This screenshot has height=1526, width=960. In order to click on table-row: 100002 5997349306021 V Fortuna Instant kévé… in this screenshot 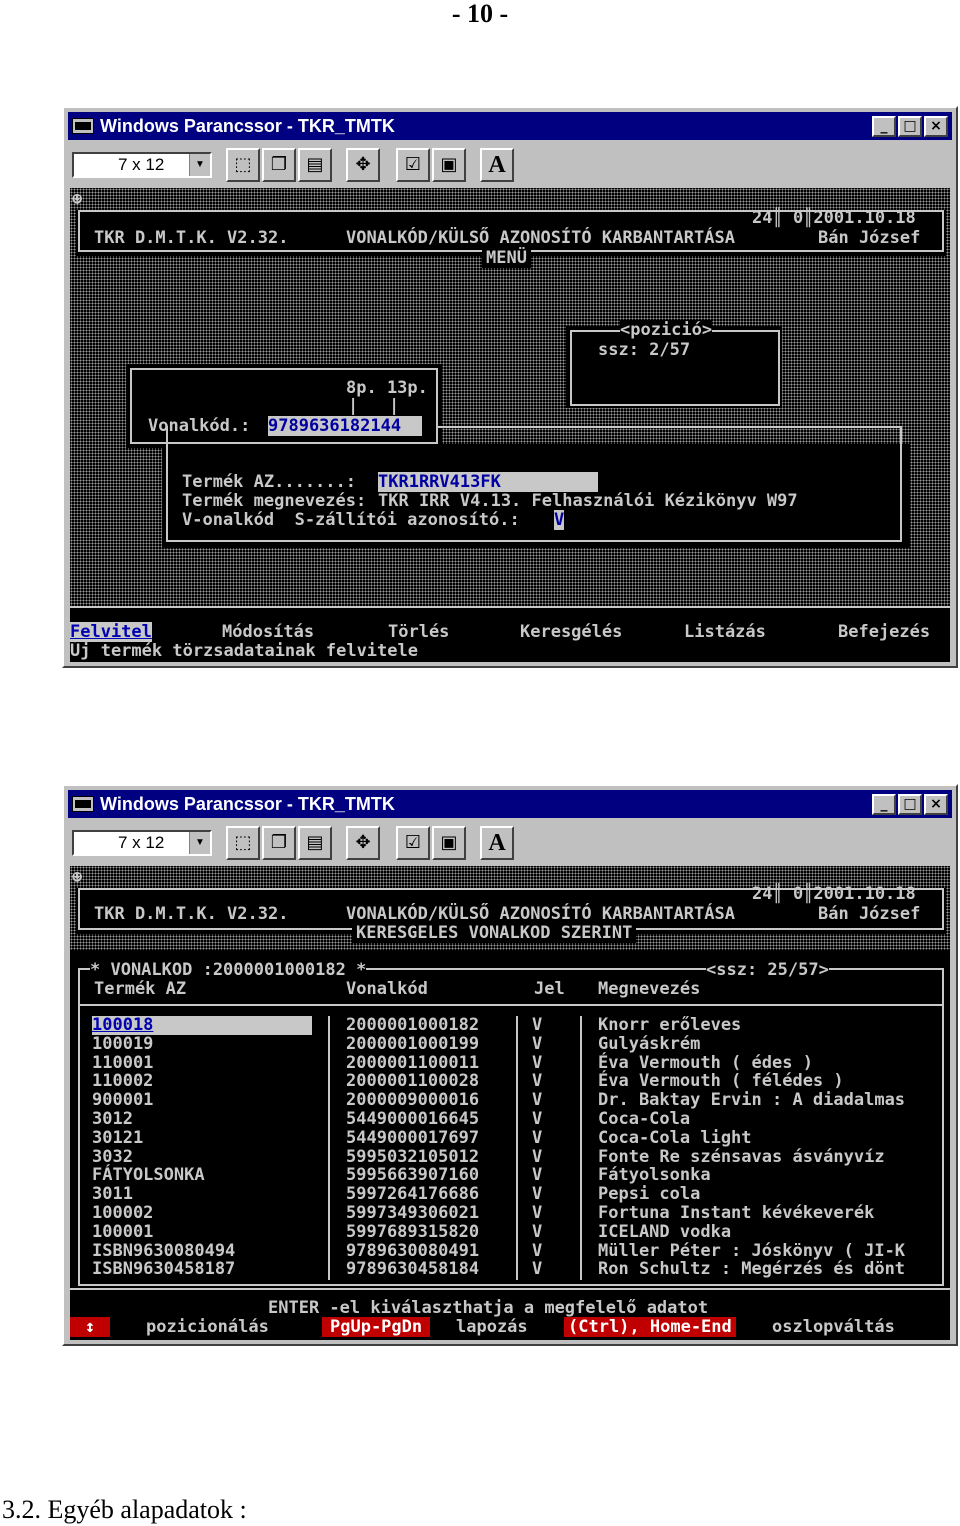, I will do `click(510, 1213)`.